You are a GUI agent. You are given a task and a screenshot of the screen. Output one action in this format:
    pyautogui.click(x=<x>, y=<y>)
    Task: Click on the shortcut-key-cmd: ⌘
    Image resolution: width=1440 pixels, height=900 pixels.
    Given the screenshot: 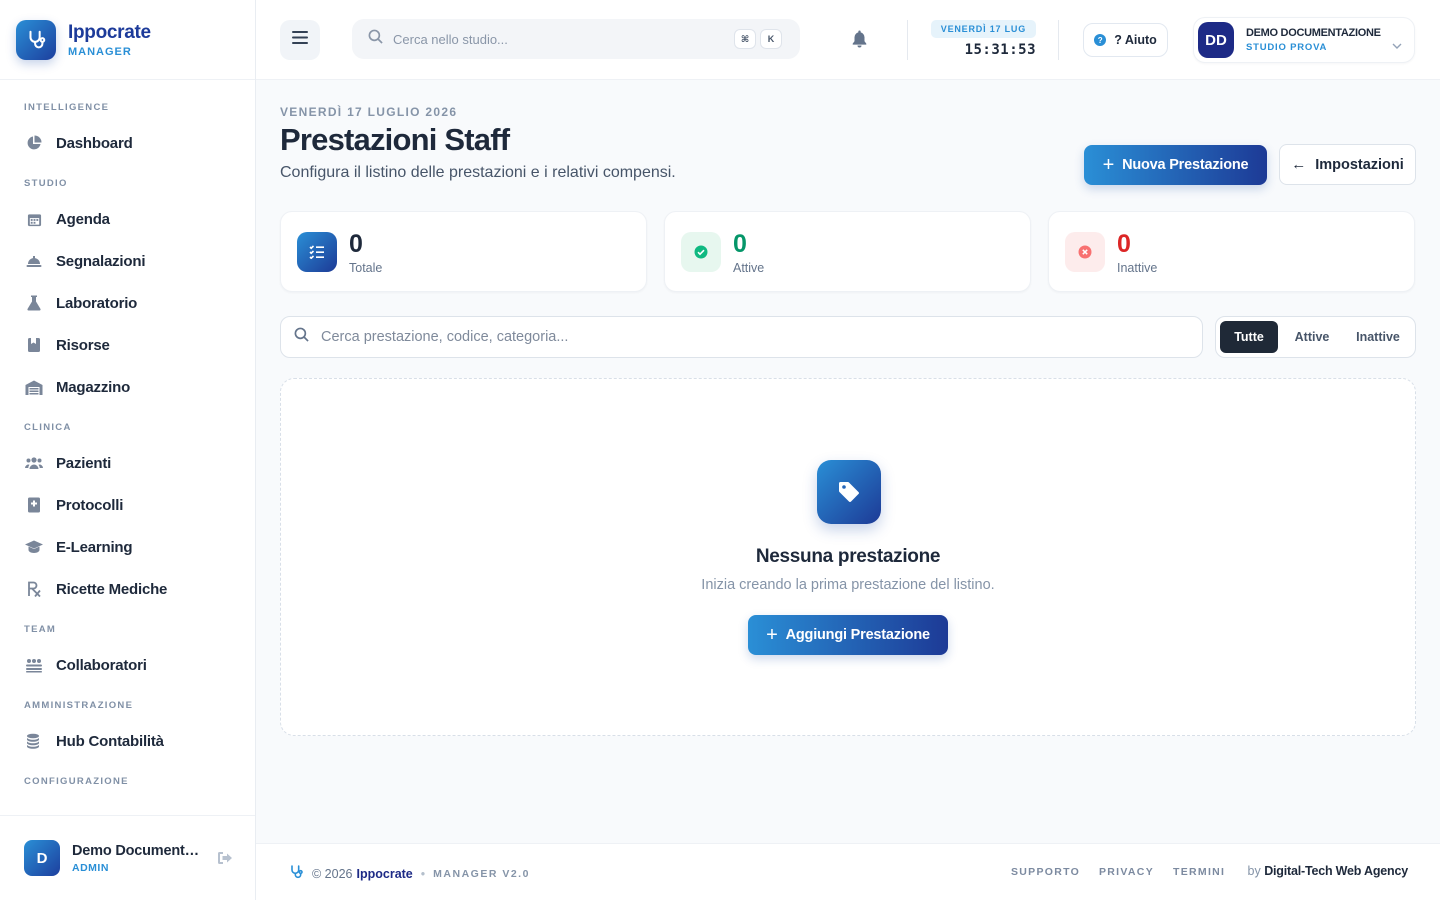 What is the action you would take?
    pyautogui.click(x=745, y=39)
    